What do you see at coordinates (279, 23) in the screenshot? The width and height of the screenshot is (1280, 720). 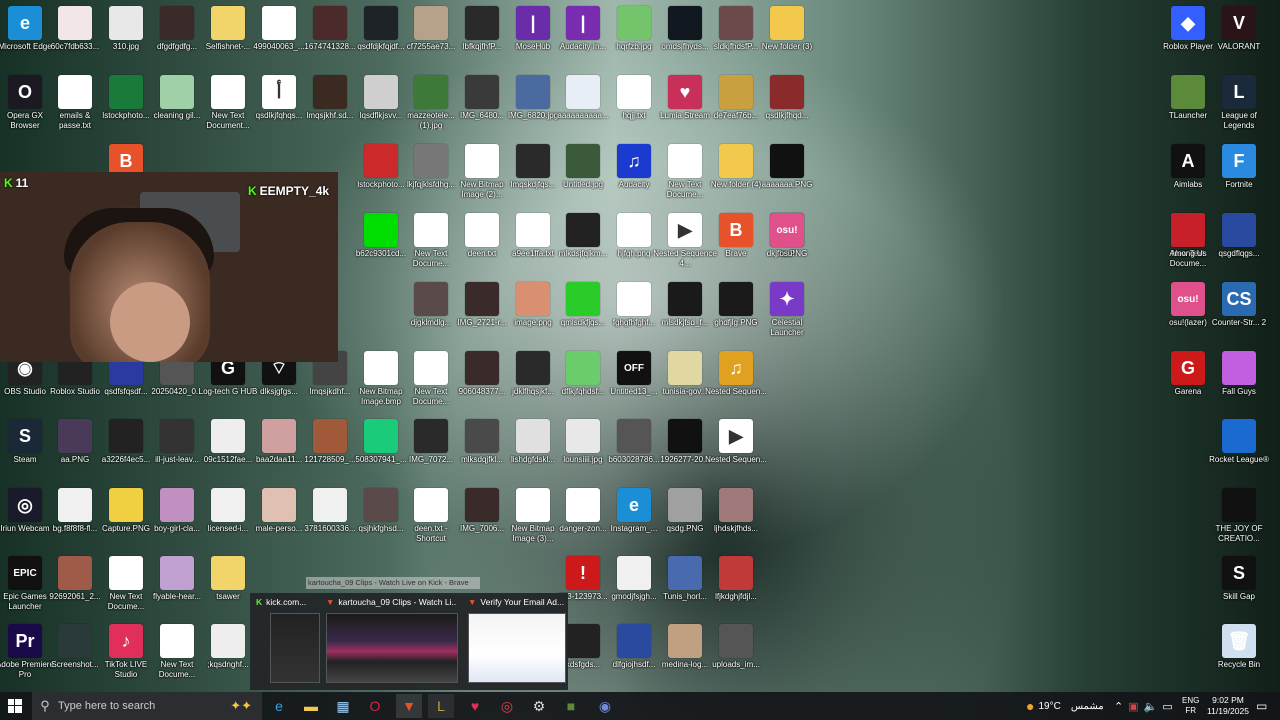 I see `file-icon` at bounding box center [279, 23].